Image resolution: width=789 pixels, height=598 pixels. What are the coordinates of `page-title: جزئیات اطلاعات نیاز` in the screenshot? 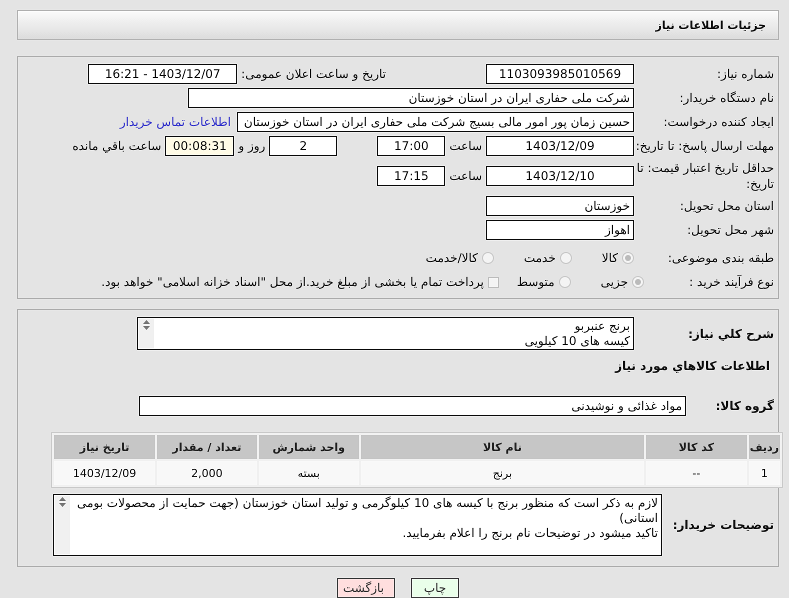 It's located at (711, 25).